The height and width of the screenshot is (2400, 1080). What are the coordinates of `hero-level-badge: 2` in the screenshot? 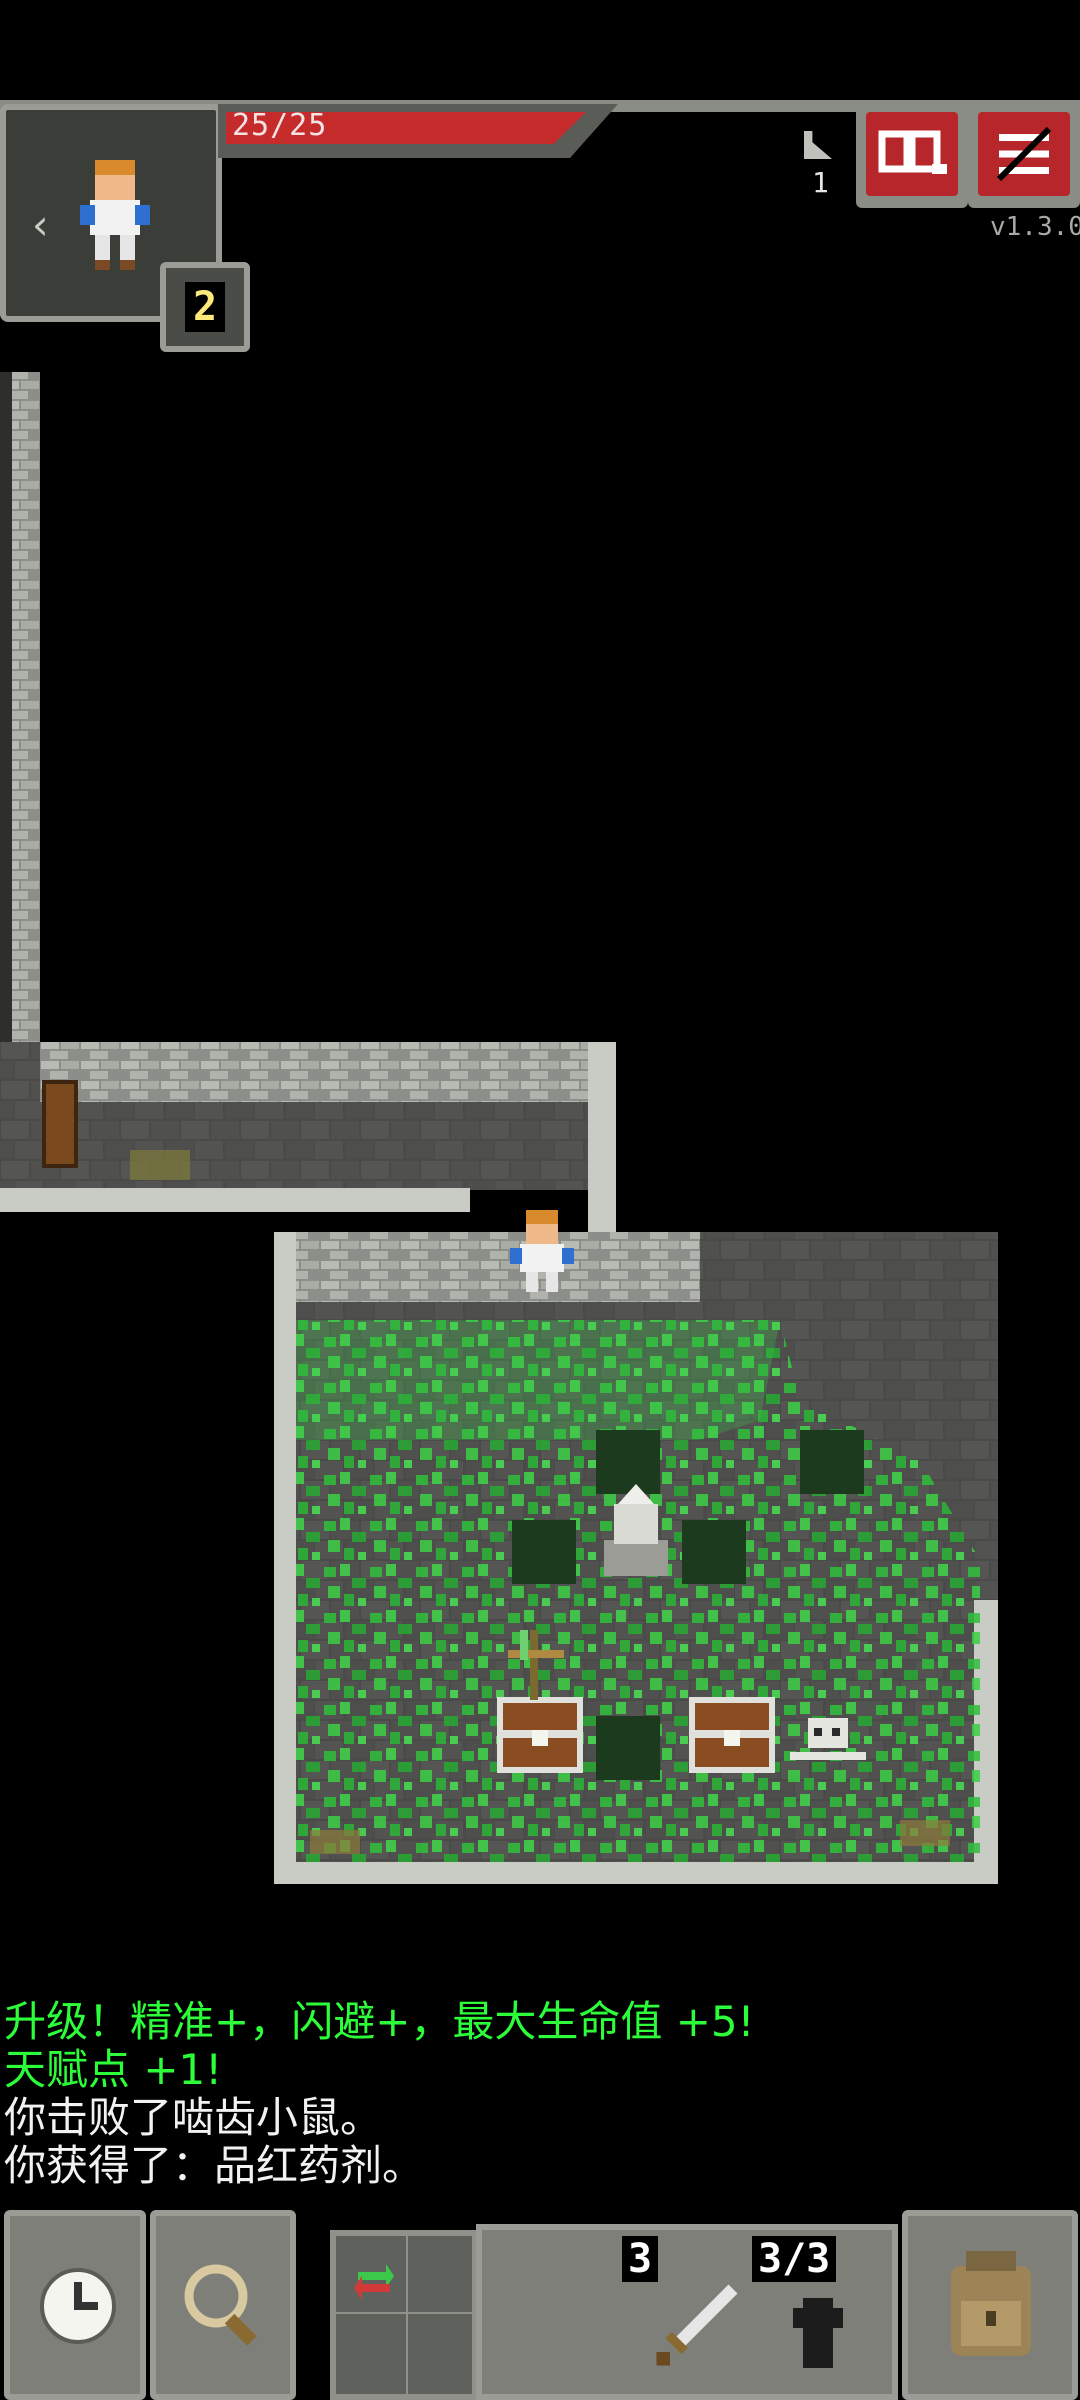 It's located at (205, 307).